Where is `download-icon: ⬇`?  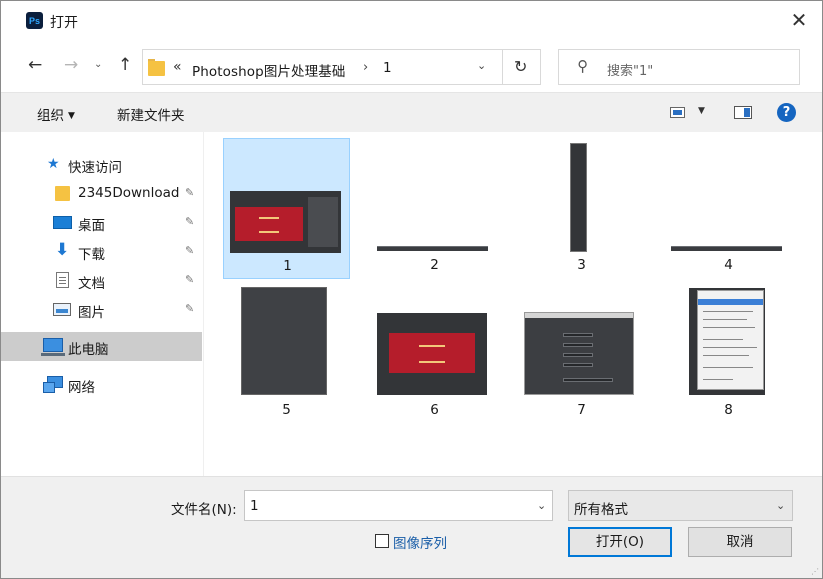
download-icon: ⬇ is located at coordinates (62, 250).